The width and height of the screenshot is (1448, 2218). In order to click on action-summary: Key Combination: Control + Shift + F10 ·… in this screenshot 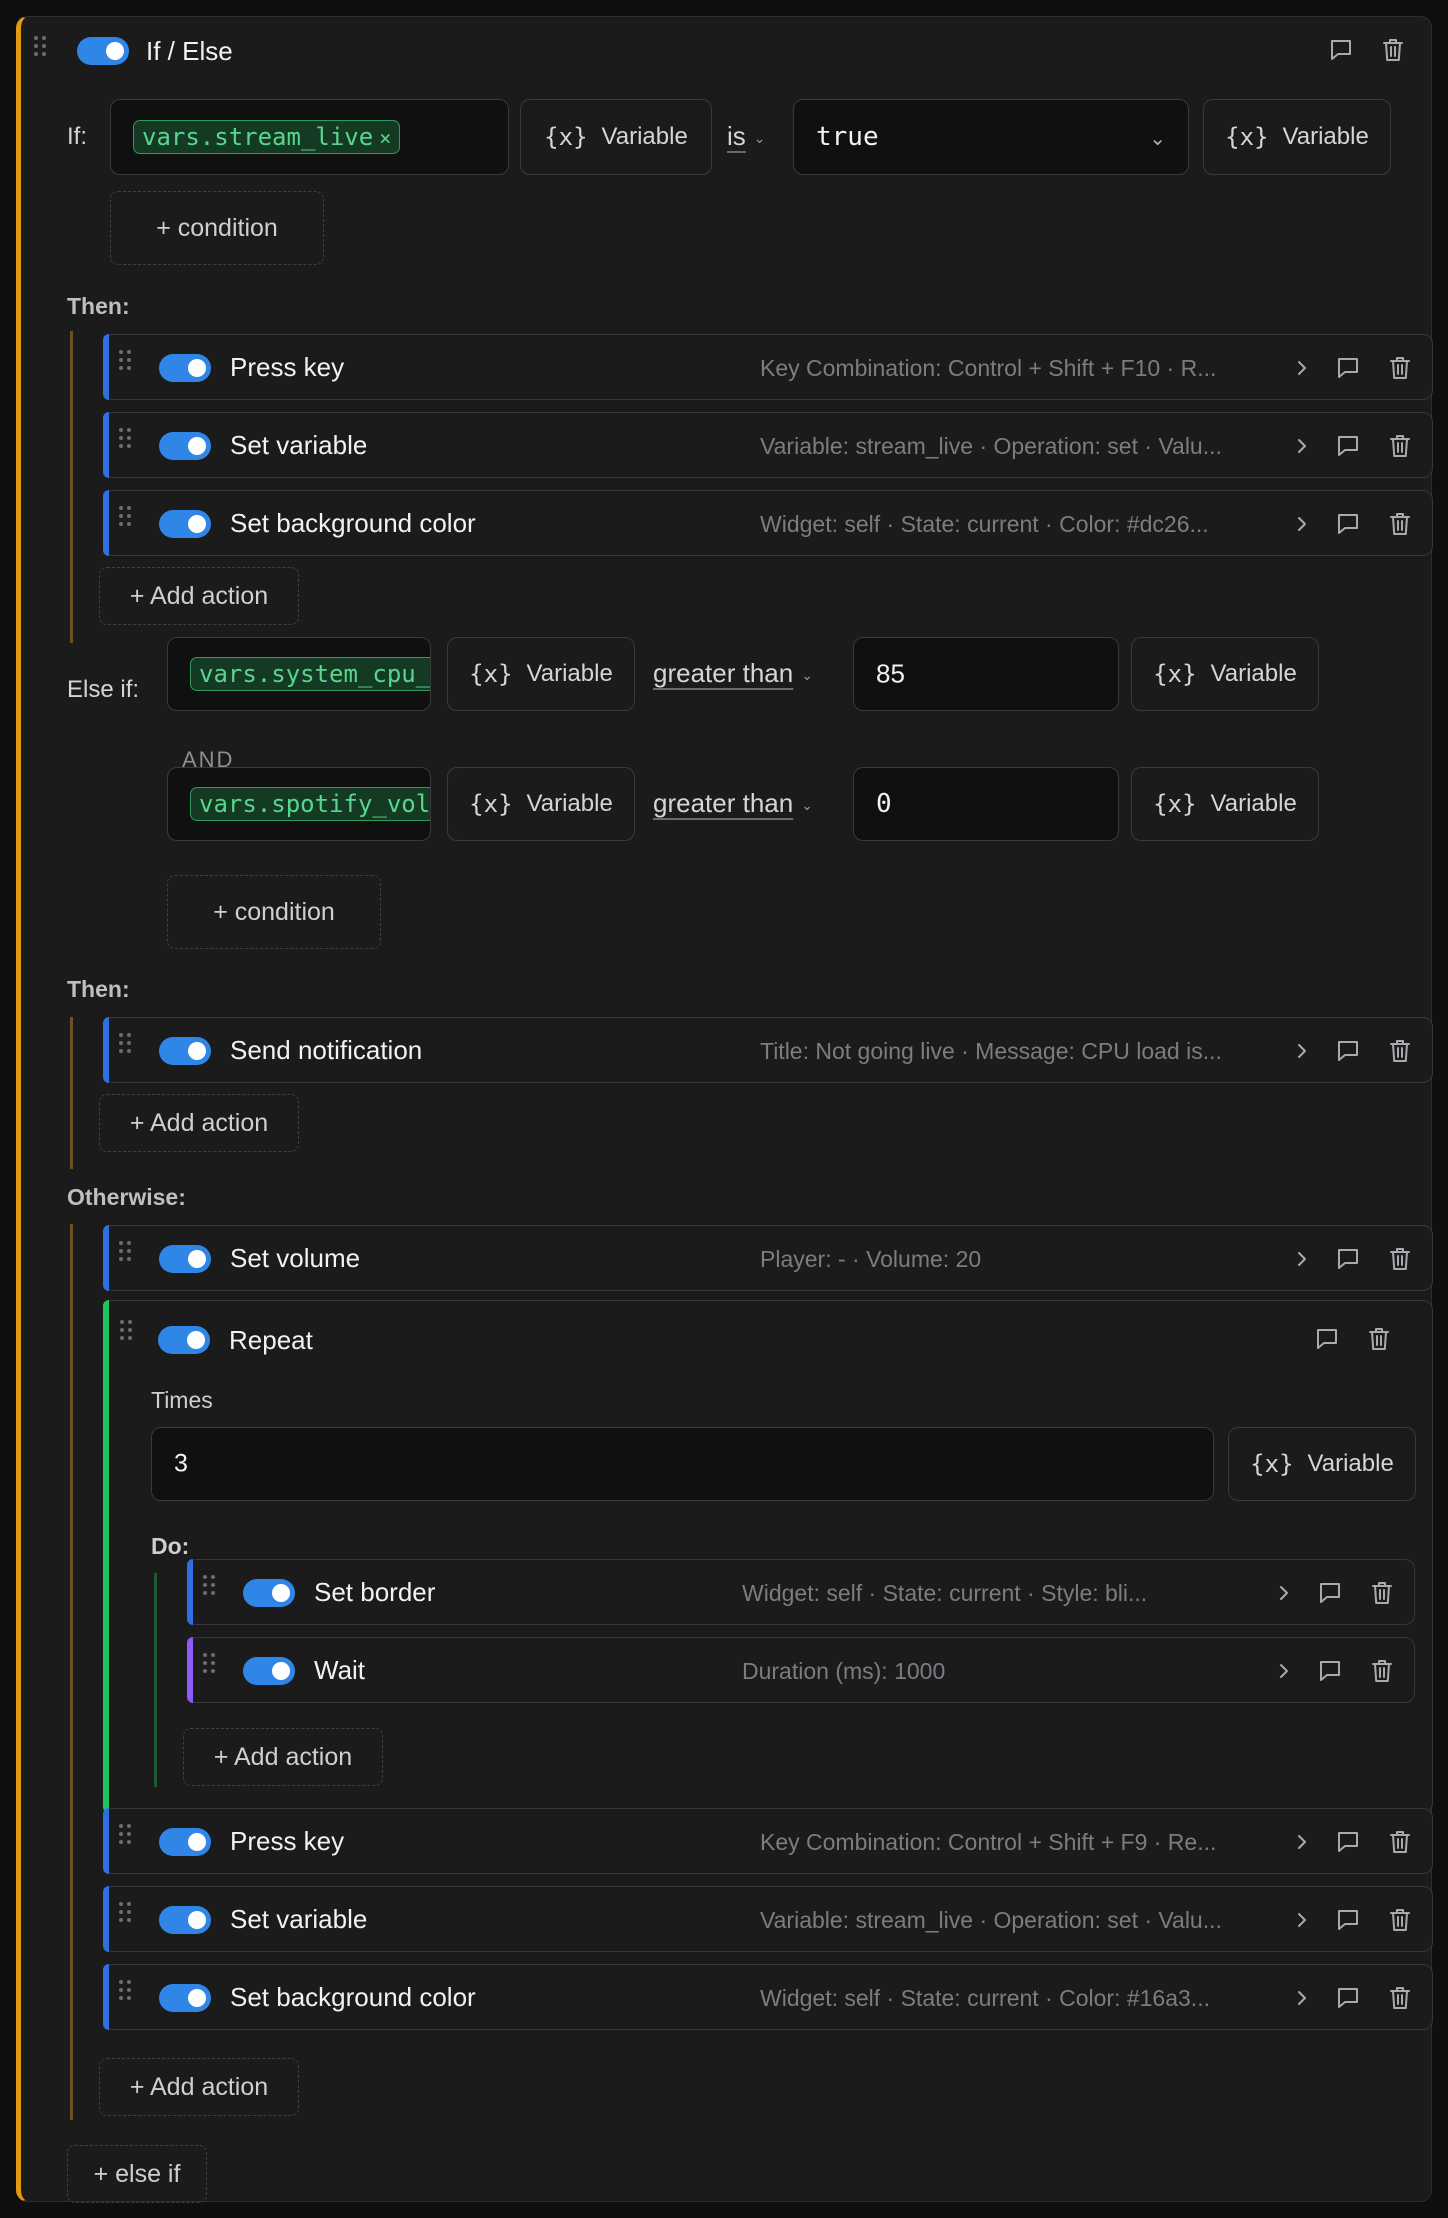, I will do `click(988, 368)`.